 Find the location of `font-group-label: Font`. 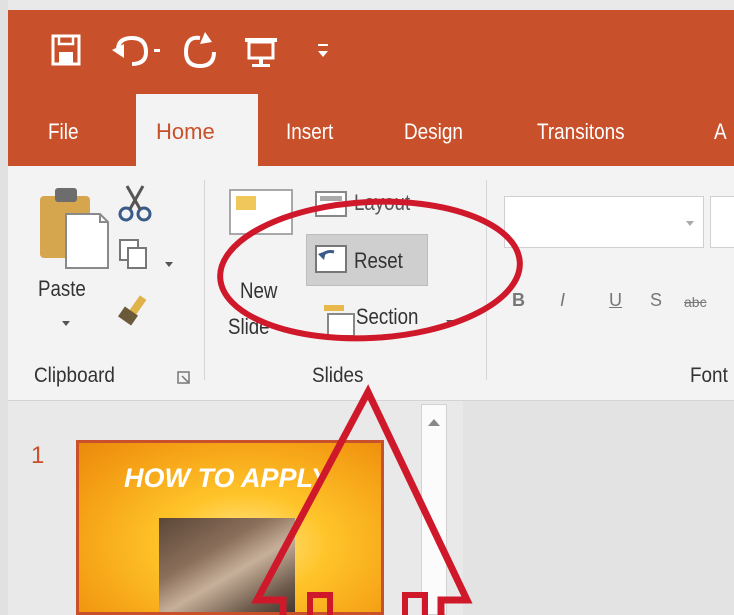

font-group-label: Font is located at coordinates (709, 375).